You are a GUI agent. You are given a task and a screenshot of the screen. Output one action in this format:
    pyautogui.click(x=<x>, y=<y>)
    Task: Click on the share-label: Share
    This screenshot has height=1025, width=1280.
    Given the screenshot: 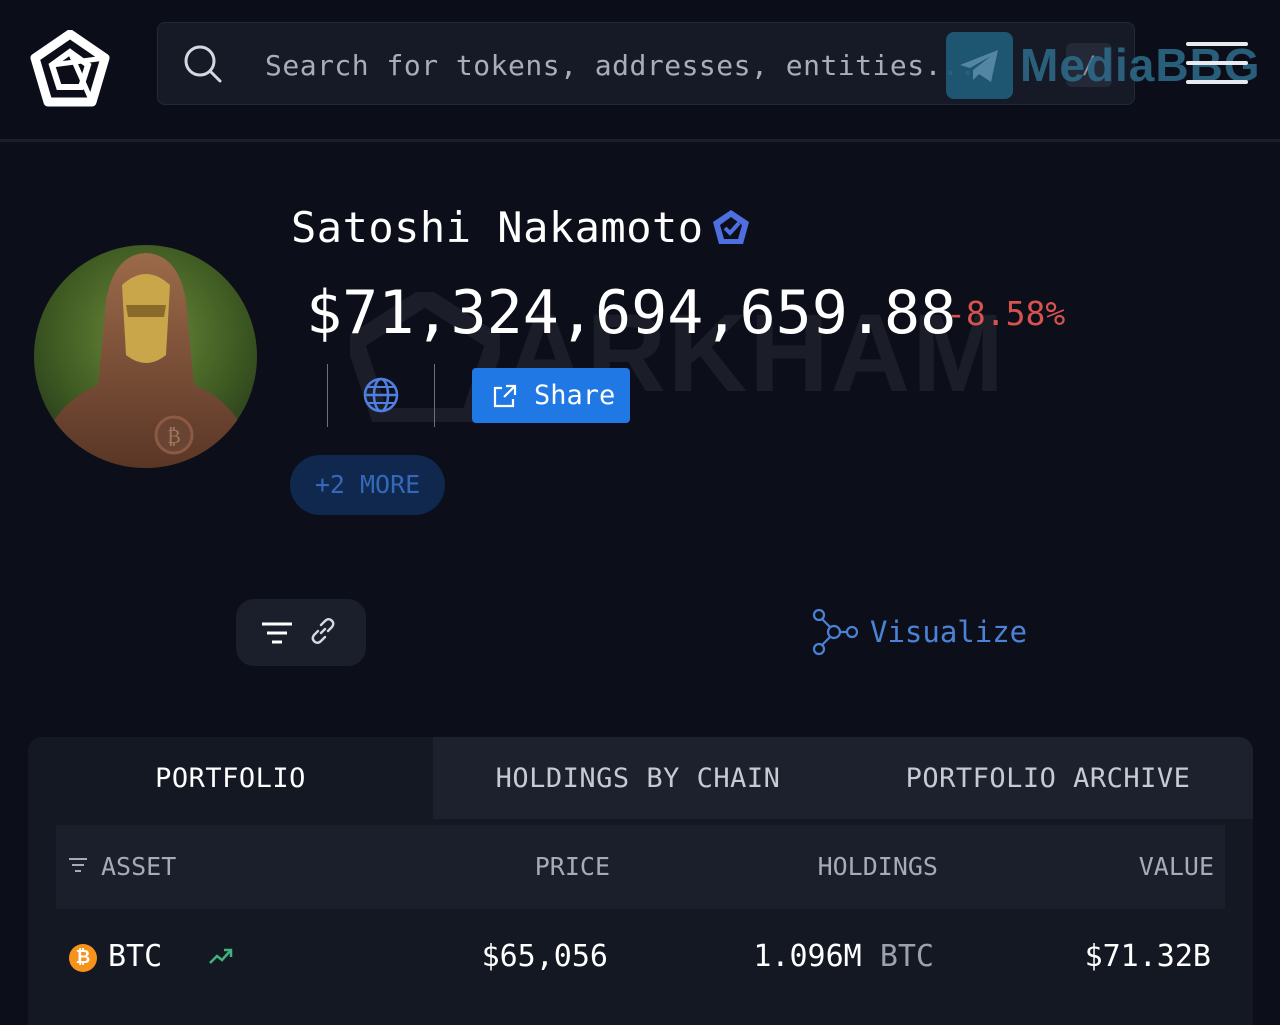 What is the action you would take?
    pyautogui.click(x=575, y=395)
    